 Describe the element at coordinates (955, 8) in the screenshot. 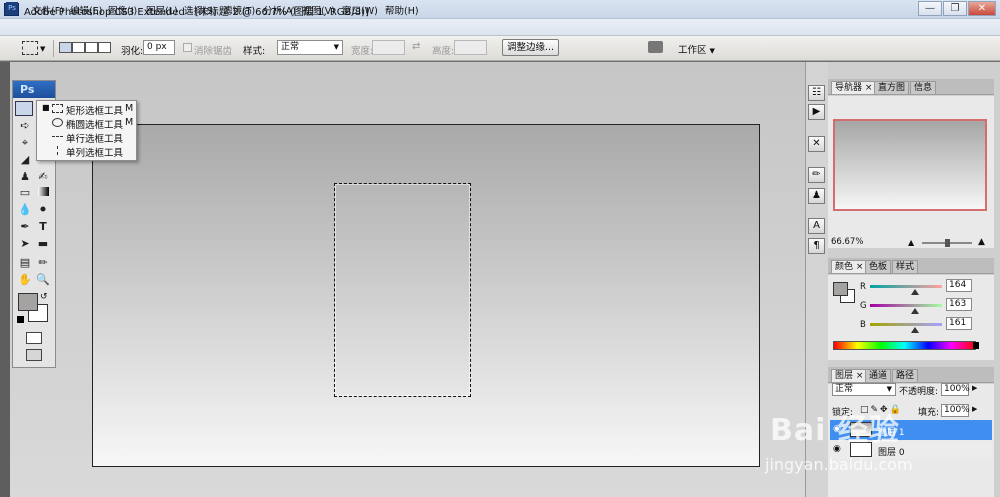

I see `restore-button: ❐` at that location.